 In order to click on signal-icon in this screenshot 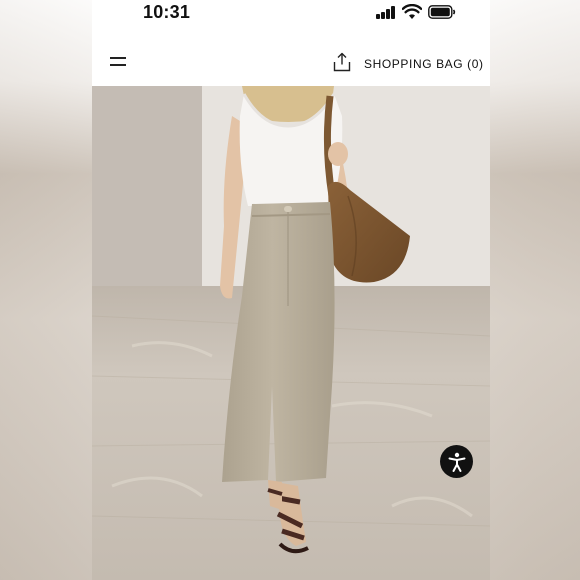, I will do `click(386, 12)`.